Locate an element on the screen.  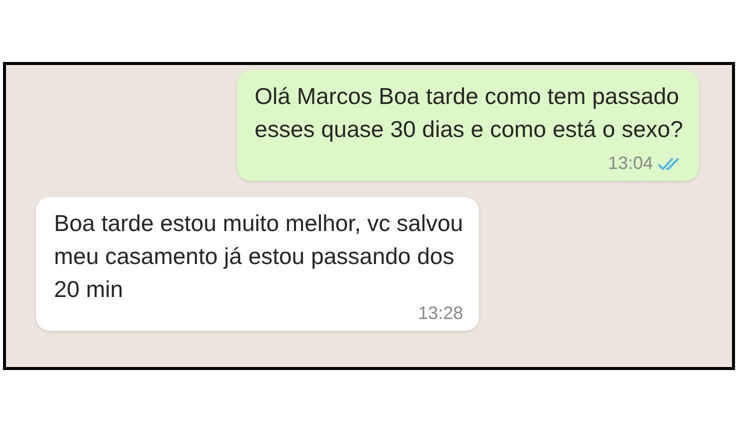
message-text: Olá Marcos Boa tarde como tem passado esses quase 30 dias e como está o sexo? is located at coordinates (468, 113).